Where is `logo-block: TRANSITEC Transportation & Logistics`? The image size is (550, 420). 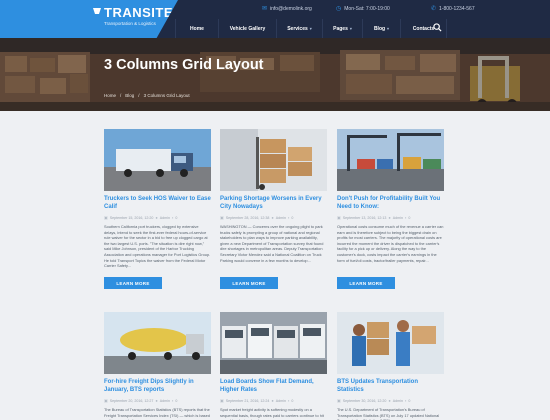 logo-block: TRANSITEC Transportation & Logistics is located at coordinates (89, 19).